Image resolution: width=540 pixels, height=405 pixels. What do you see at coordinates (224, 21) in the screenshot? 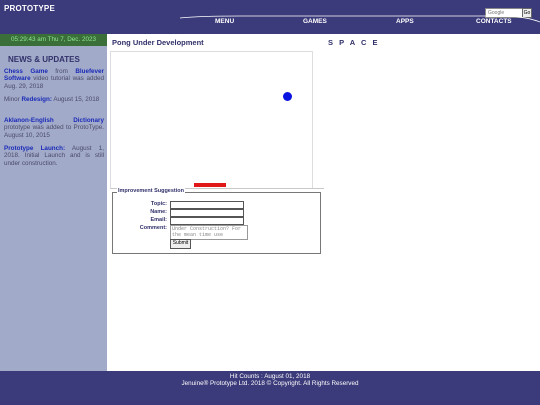
I see `nav-menu: MENU` at bounding box center [224, 21].